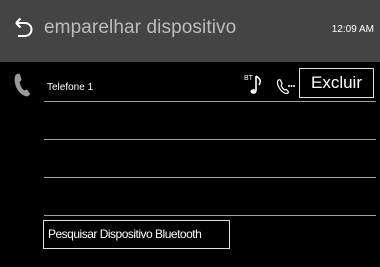  I want to click on device-row-divider, so click(210, 101).